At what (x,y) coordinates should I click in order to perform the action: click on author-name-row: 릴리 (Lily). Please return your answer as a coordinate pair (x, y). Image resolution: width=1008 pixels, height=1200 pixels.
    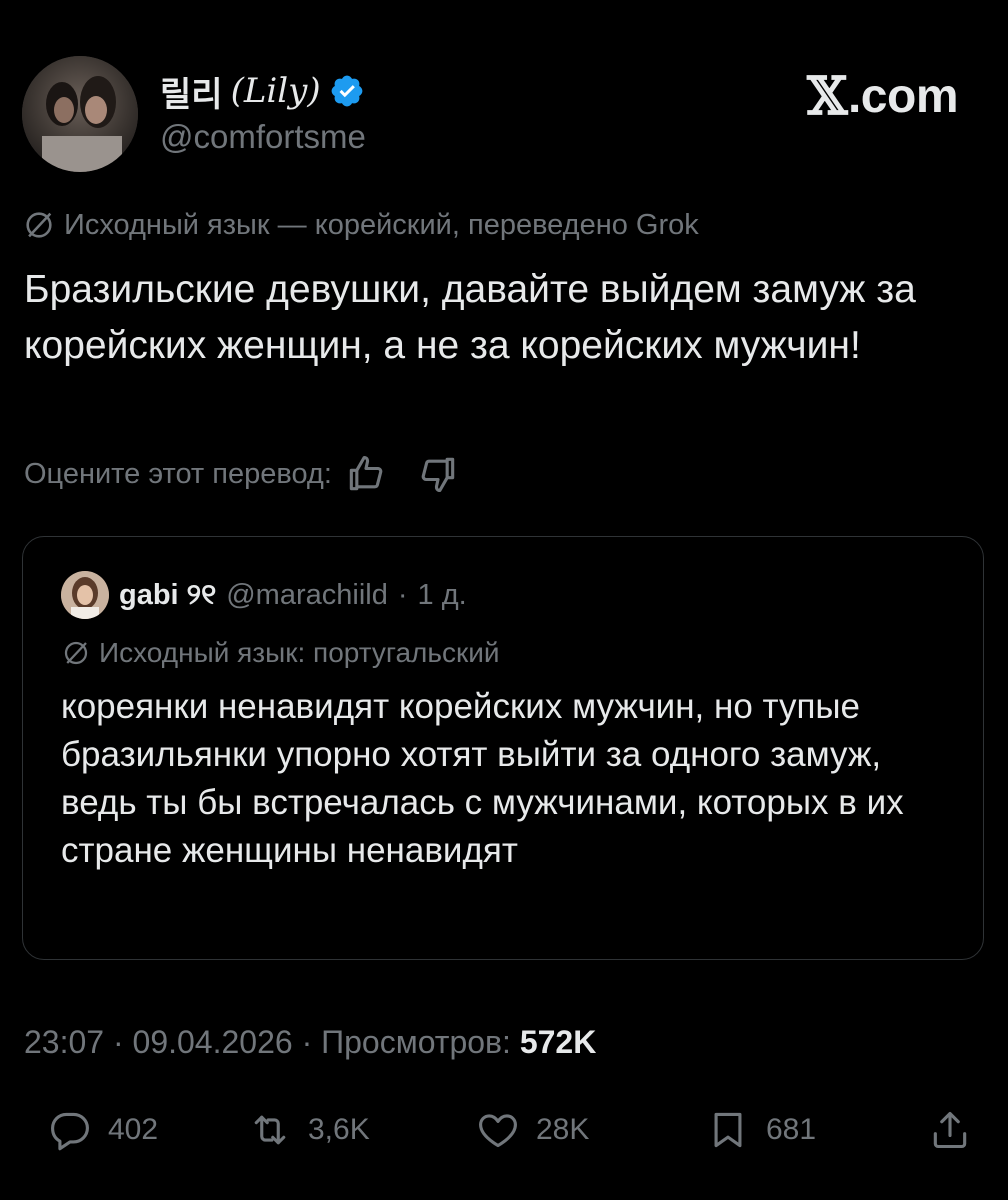
    Looking at the image, I should click on (263, 91).